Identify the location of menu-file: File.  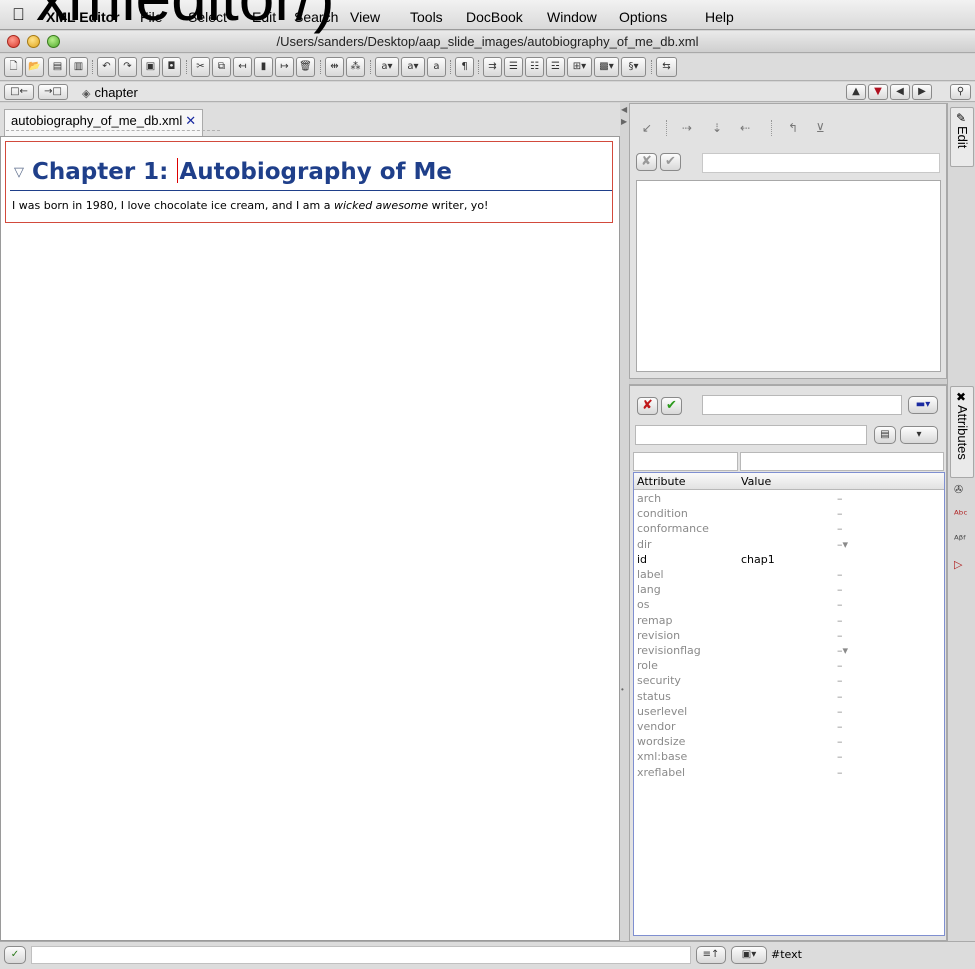
(151, 17).